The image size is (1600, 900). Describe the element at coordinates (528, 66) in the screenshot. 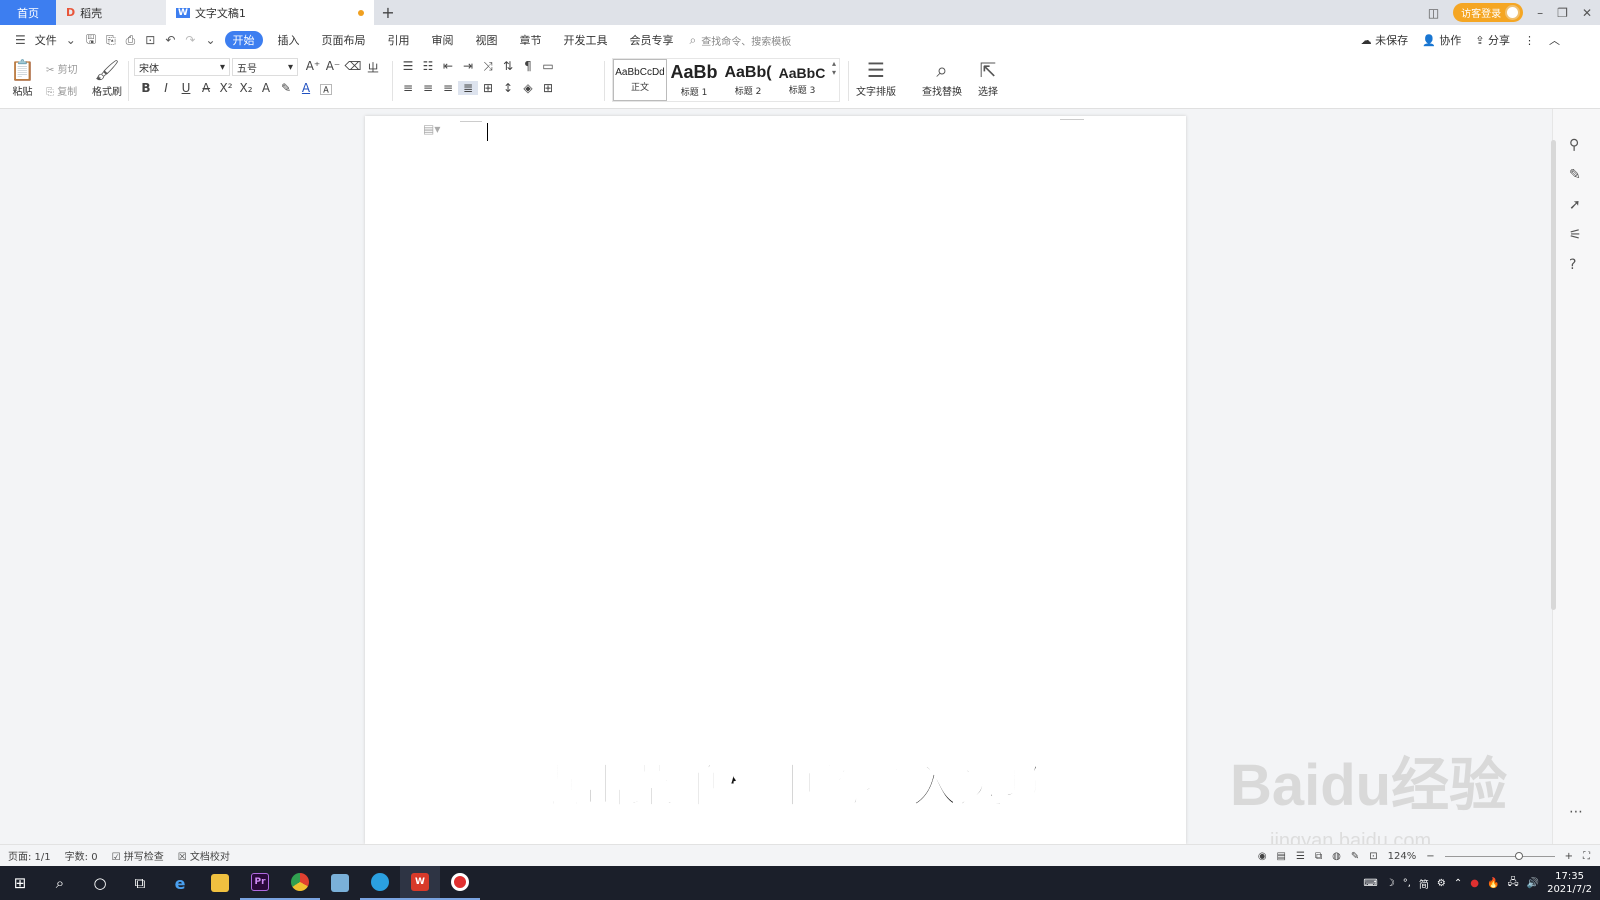

I see `show-marks-icon: ¶` at that location.